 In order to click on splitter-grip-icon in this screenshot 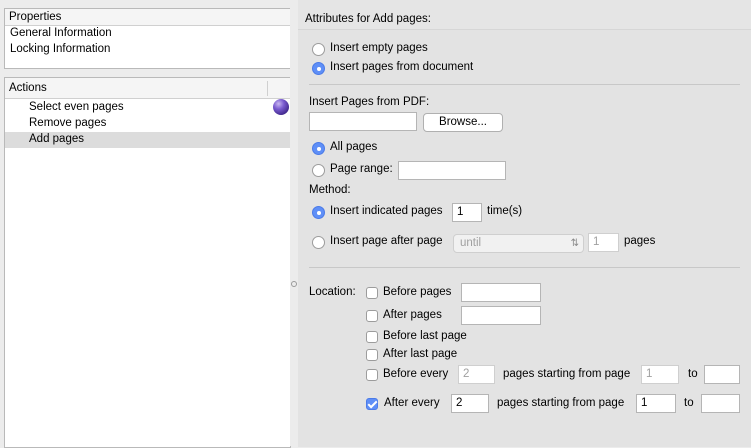, I will do `click(294, 284)`.